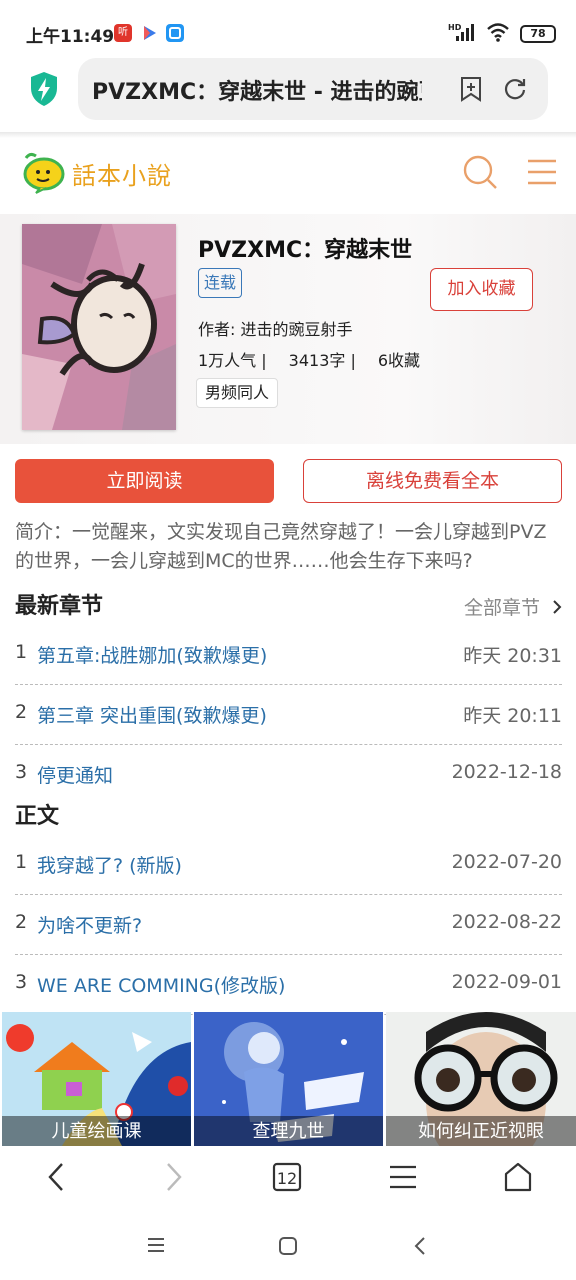 The height and width of the screenshot is (1280, 576). Describe the element at coordinates (305, 250) in the screenshot. I see `book-title: PVZXMC：穿越末世` at that location.